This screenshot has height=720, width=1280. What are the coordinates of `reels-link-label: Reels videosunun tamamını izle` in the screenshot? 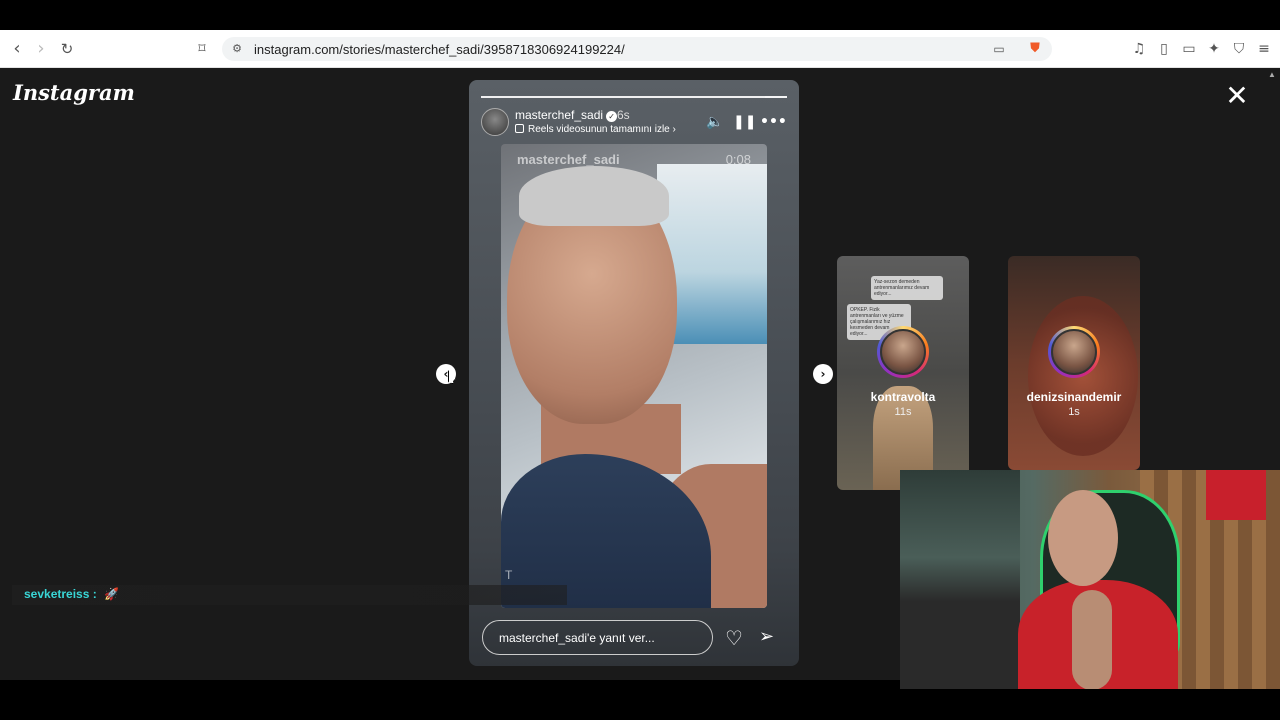 It's located at (599, 129).